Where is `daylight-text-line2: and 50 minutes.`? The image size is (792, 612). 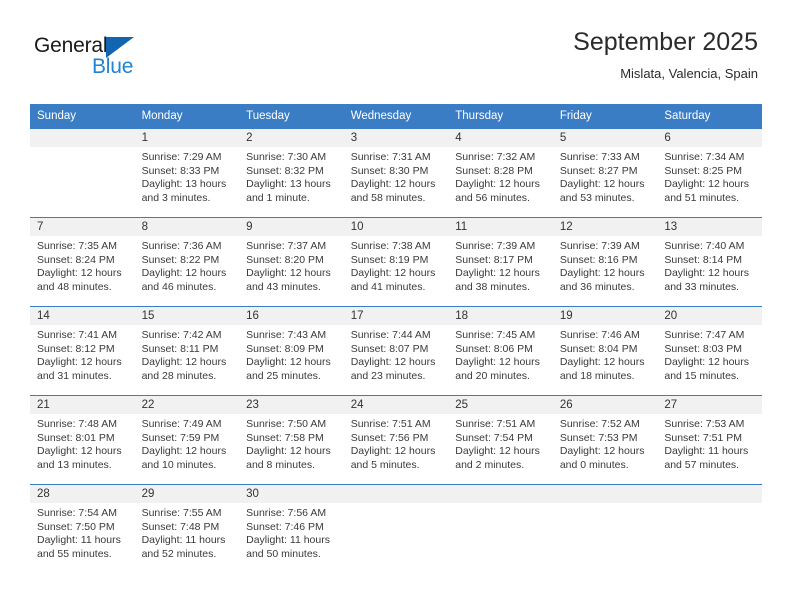
daylight-text-line2: and 50 minutes. is located at coordinates (283, 553).